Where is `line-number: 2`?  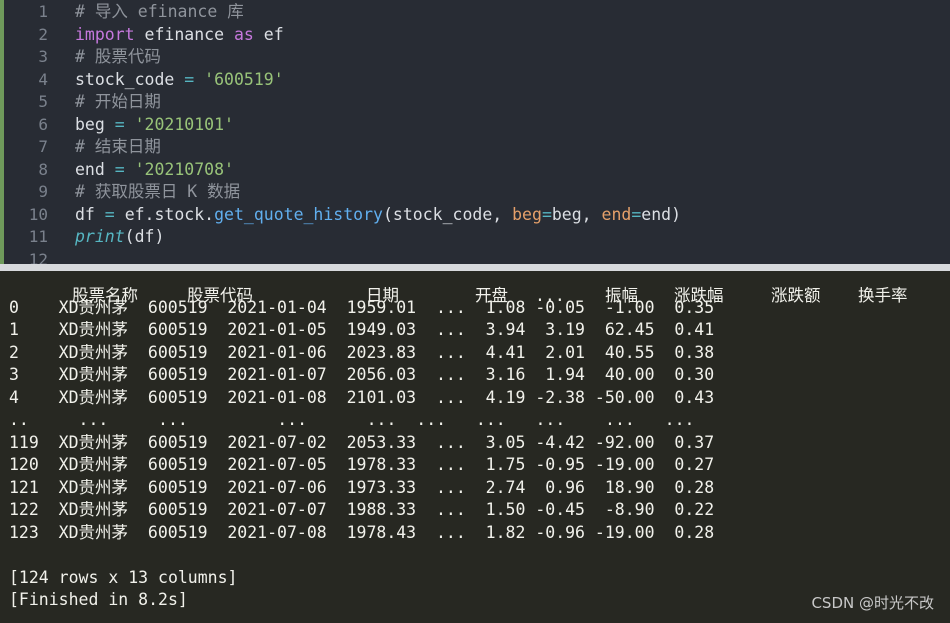 line-number: 2 is located at coordinates (43, 34).